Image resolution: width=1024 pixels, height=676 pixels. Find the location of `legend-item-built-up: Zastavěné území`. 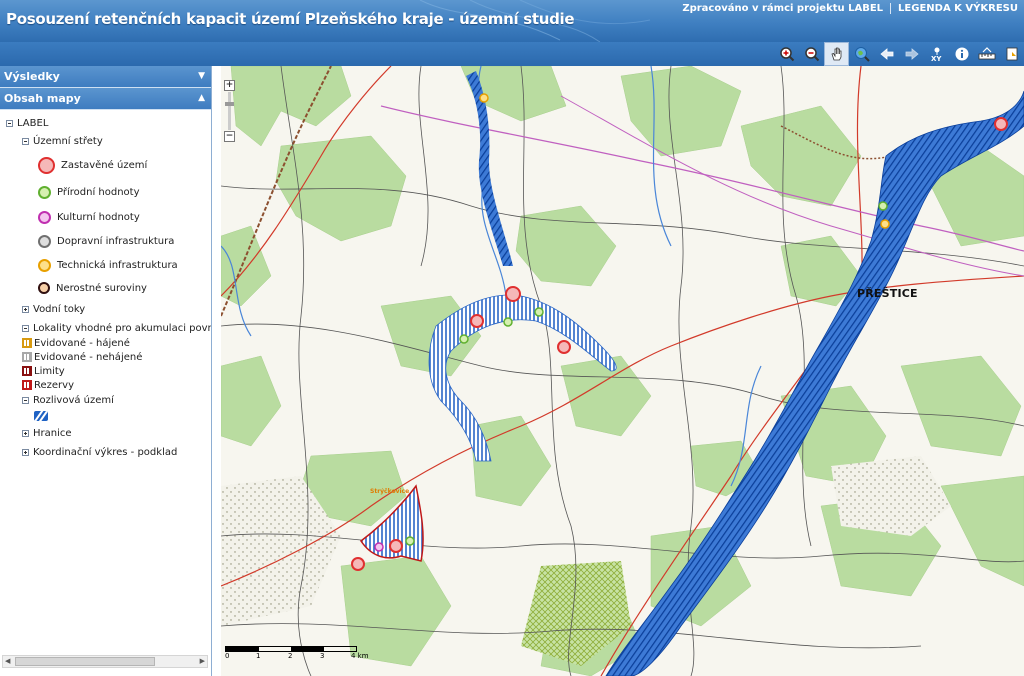

legend-item-built-up: Zastavěné území is located at coordinates (93, 165).